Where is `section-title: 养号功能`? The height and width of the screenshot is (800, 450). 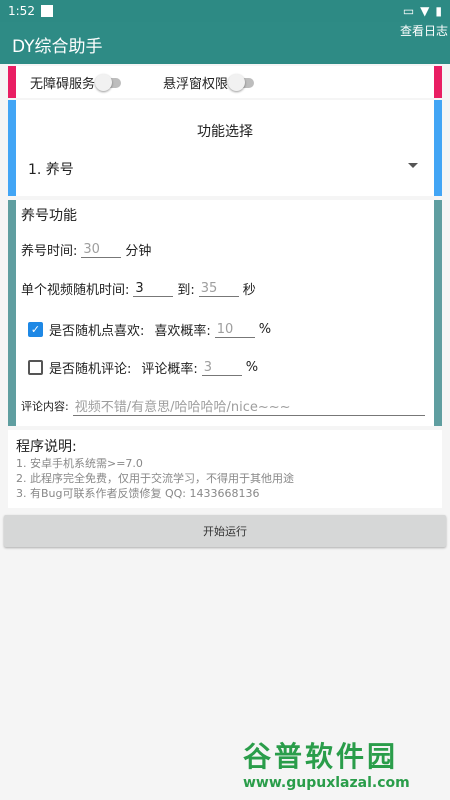
section-title: 养号功能 is located at coordinates (49, 216).